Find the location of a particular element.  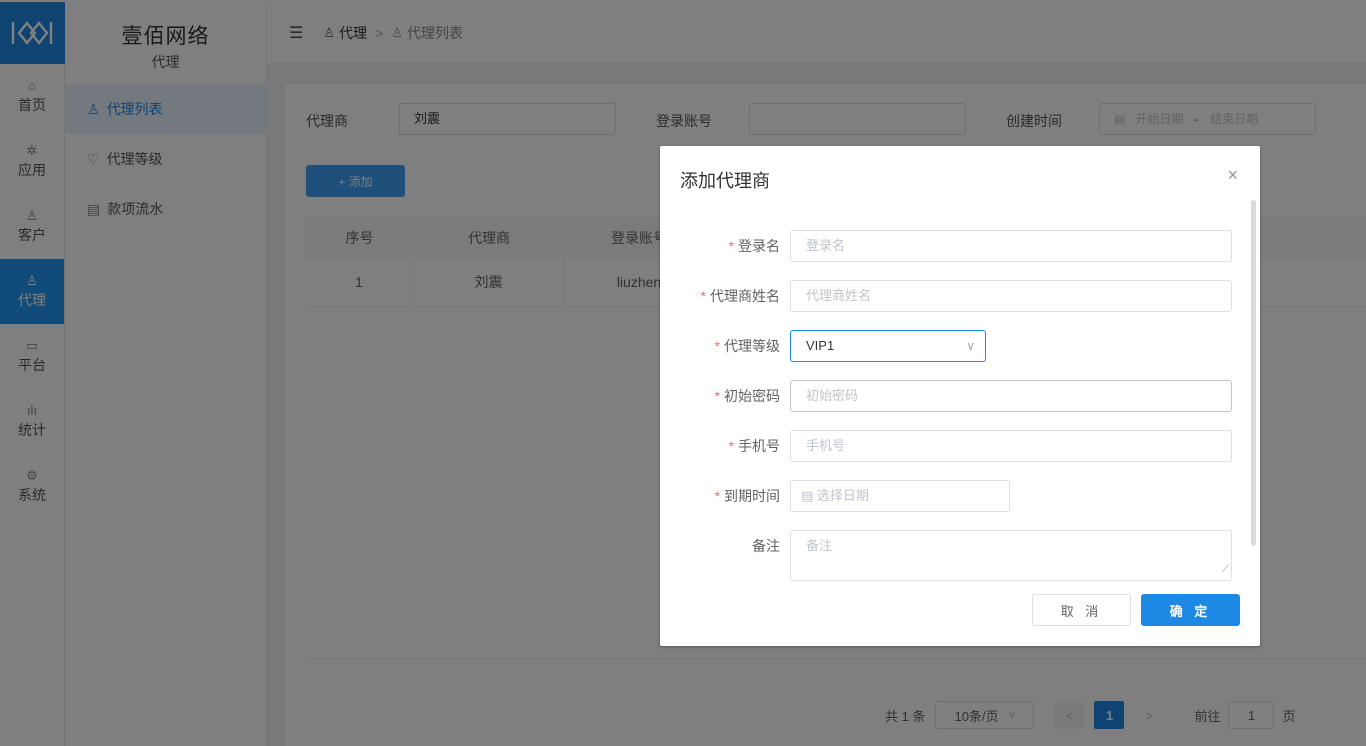

agent-level-row: * 代理等级 VIP1 ∨ is located at coordinates (960, 346).